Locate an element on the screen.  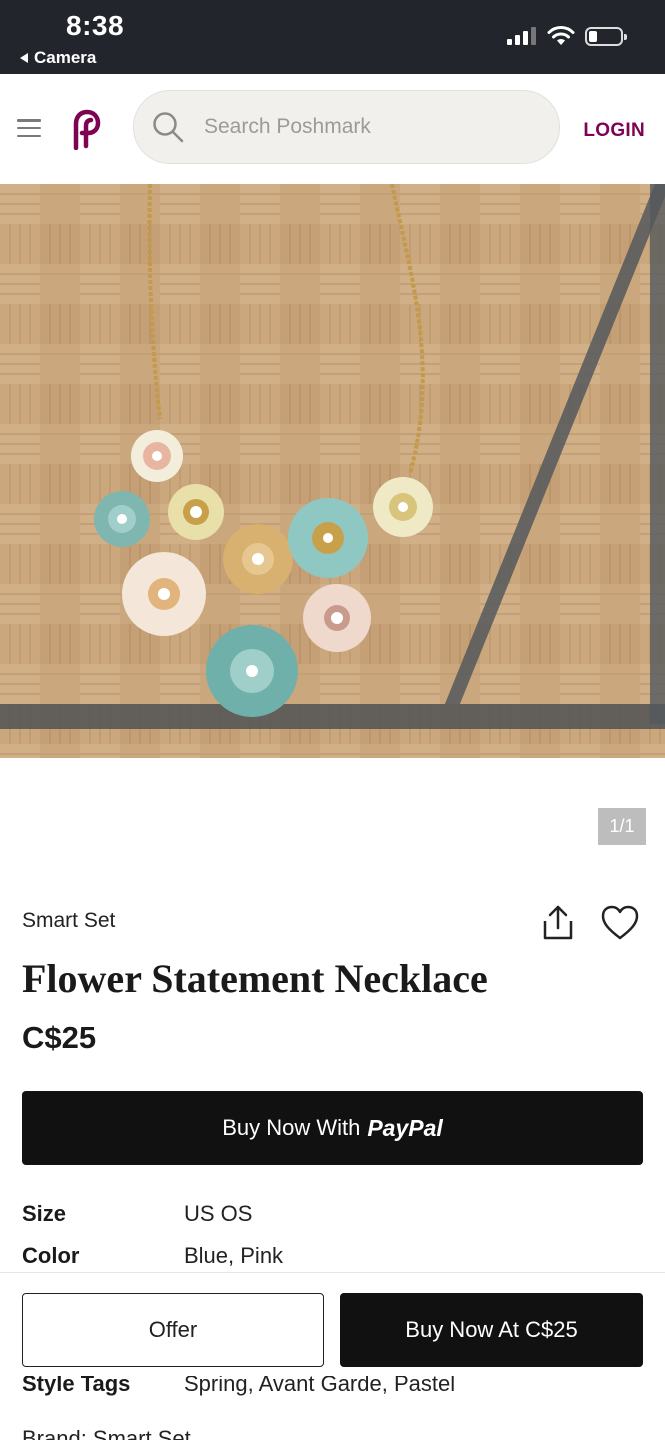
listing-brand: Smart Set is located at coordinates (68, 921).